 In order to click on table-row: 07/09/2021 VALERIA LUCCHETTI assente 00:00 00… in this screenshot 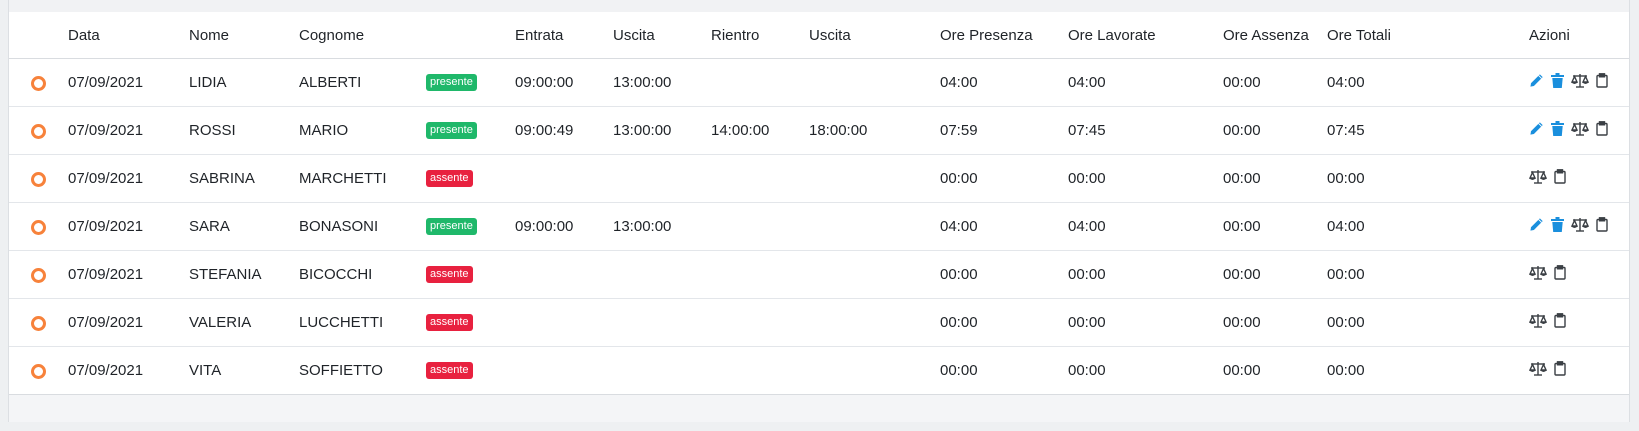, I will do `click(819, 322)`.